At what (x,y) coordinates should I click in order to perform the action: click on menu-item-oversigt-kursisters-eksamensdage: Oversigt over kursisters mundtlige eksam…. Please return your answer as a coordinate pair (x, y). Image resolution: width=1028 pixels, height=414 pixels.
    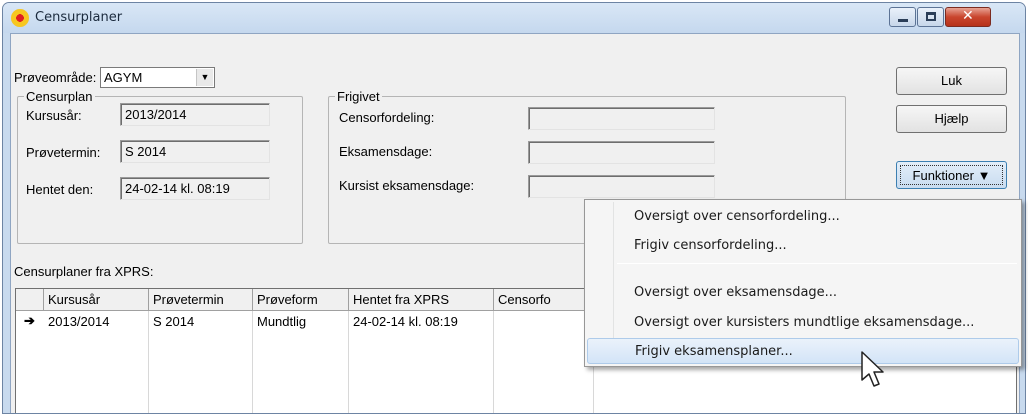
    Looking at the image, I should click on (803, 323).